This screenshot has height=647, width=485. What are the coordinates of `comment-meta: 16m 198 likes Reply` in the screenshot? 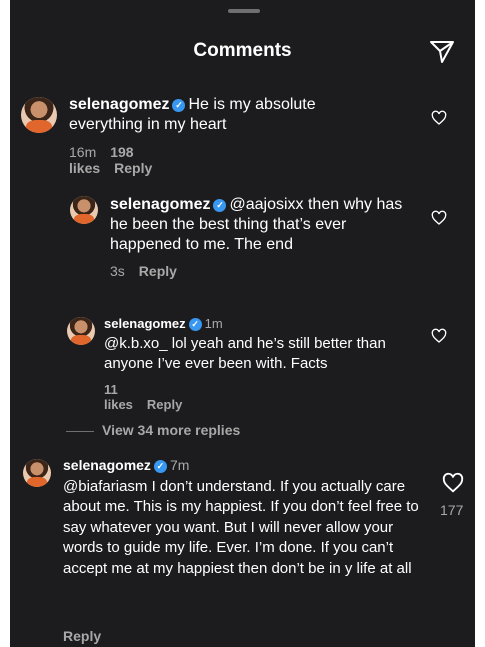 It's located at (117, 160).